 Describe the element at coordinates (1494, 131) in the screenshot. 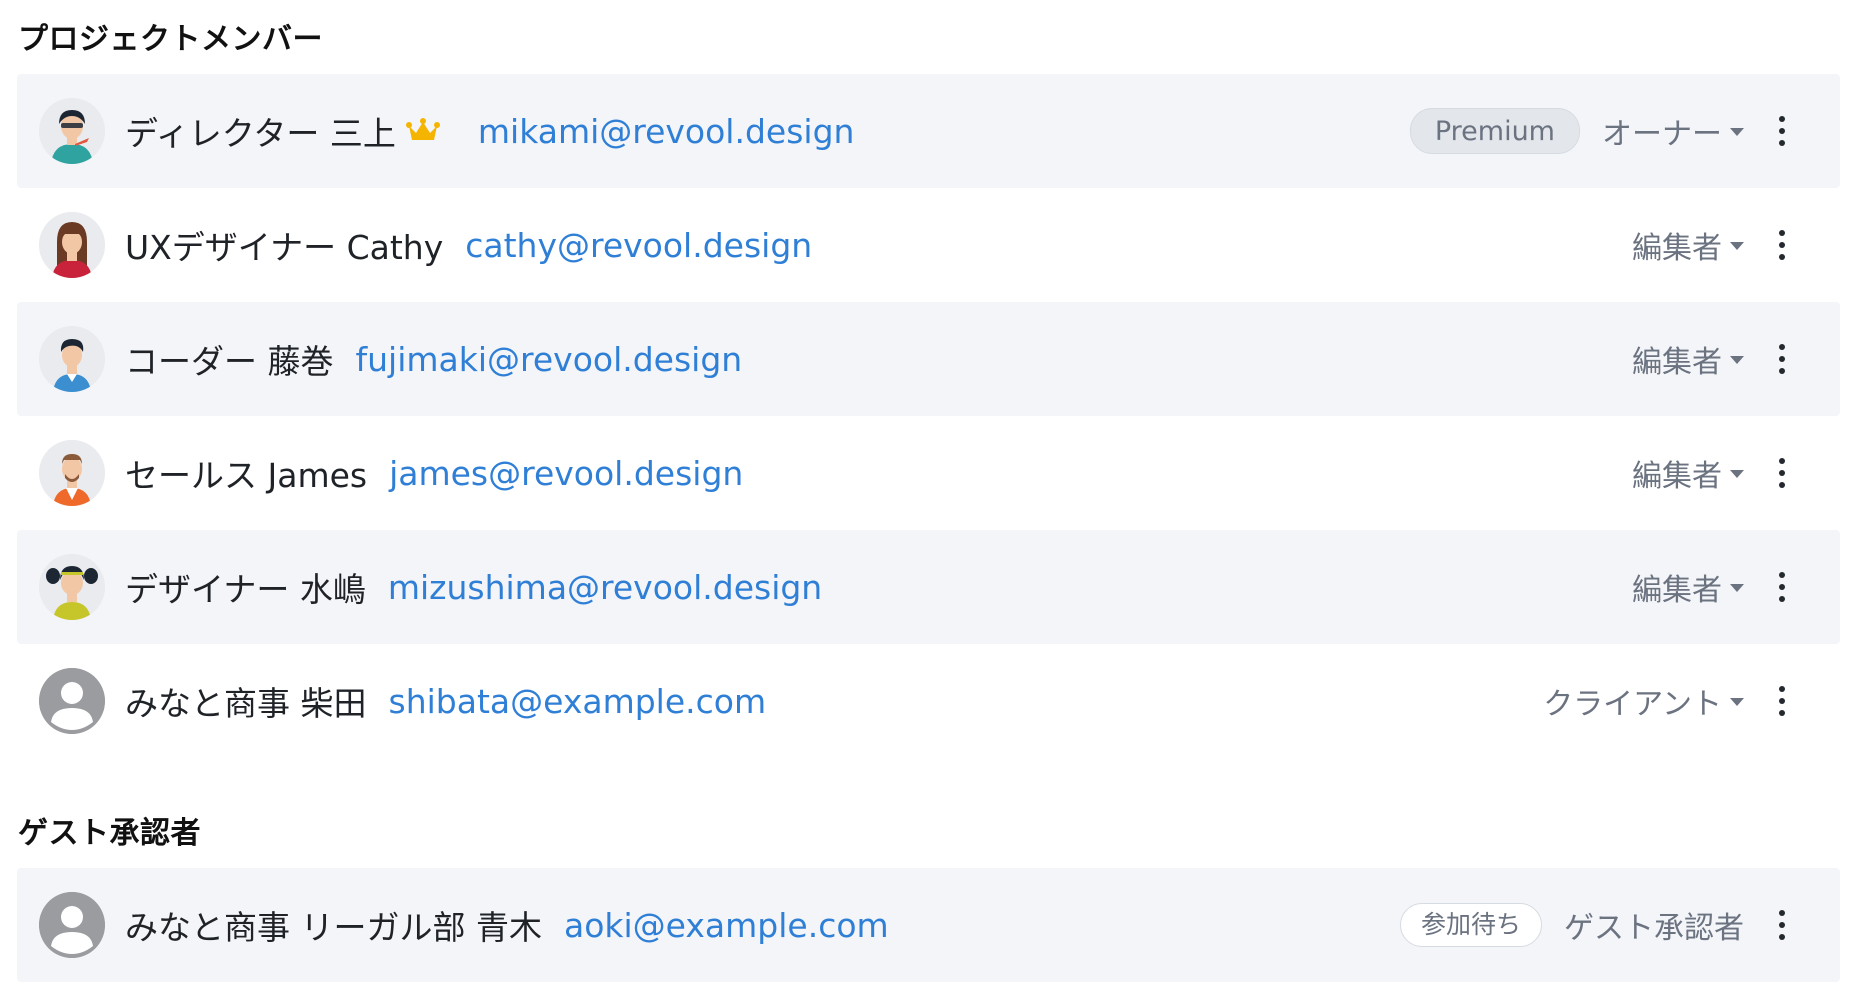

I see `premium-badge: Premium` at that location.